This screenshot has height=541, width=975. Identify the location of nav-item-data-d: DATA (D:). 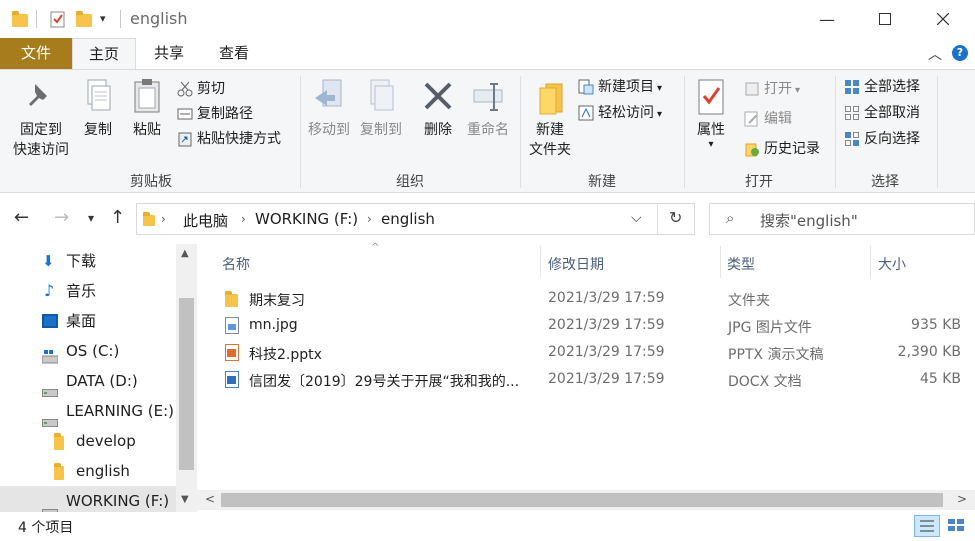
(88, 381).